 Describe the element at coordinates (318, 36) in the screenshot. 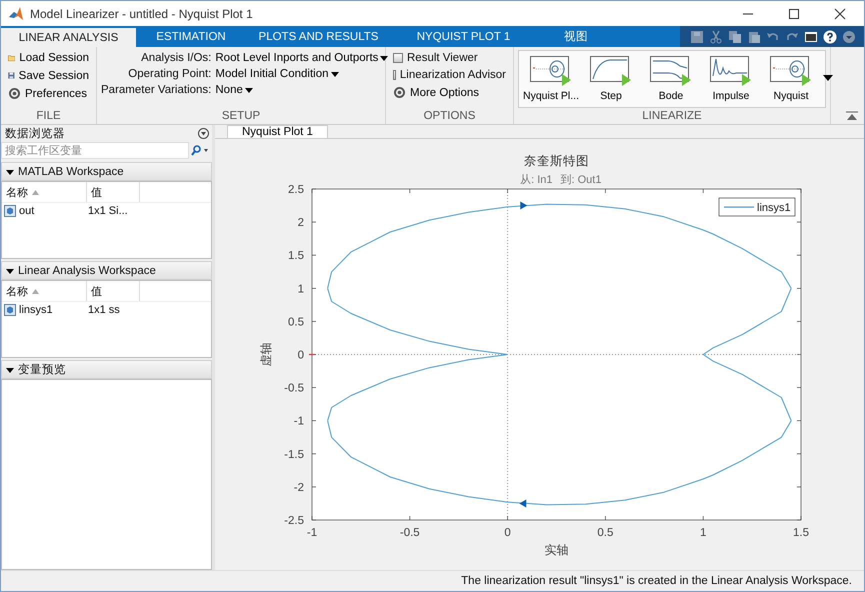

I see `ribbon-tab: PLOTS AND RESULTS` at that location.